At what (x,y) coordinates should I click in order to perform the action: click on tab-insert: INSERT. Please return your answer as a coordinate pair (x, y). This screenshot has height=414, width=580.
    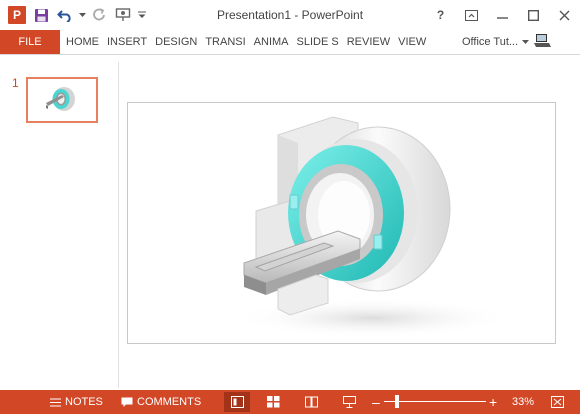
    Looking at the image, I should click on (127, 42).